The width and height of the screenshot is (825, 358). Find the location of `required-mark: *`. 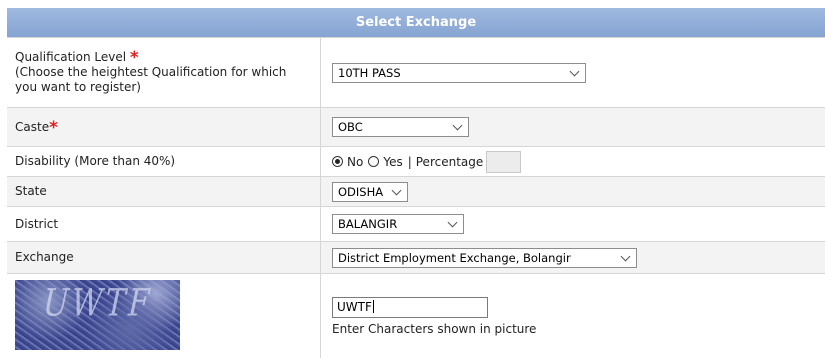

required-mark: * is located at coordinates (53, 127).